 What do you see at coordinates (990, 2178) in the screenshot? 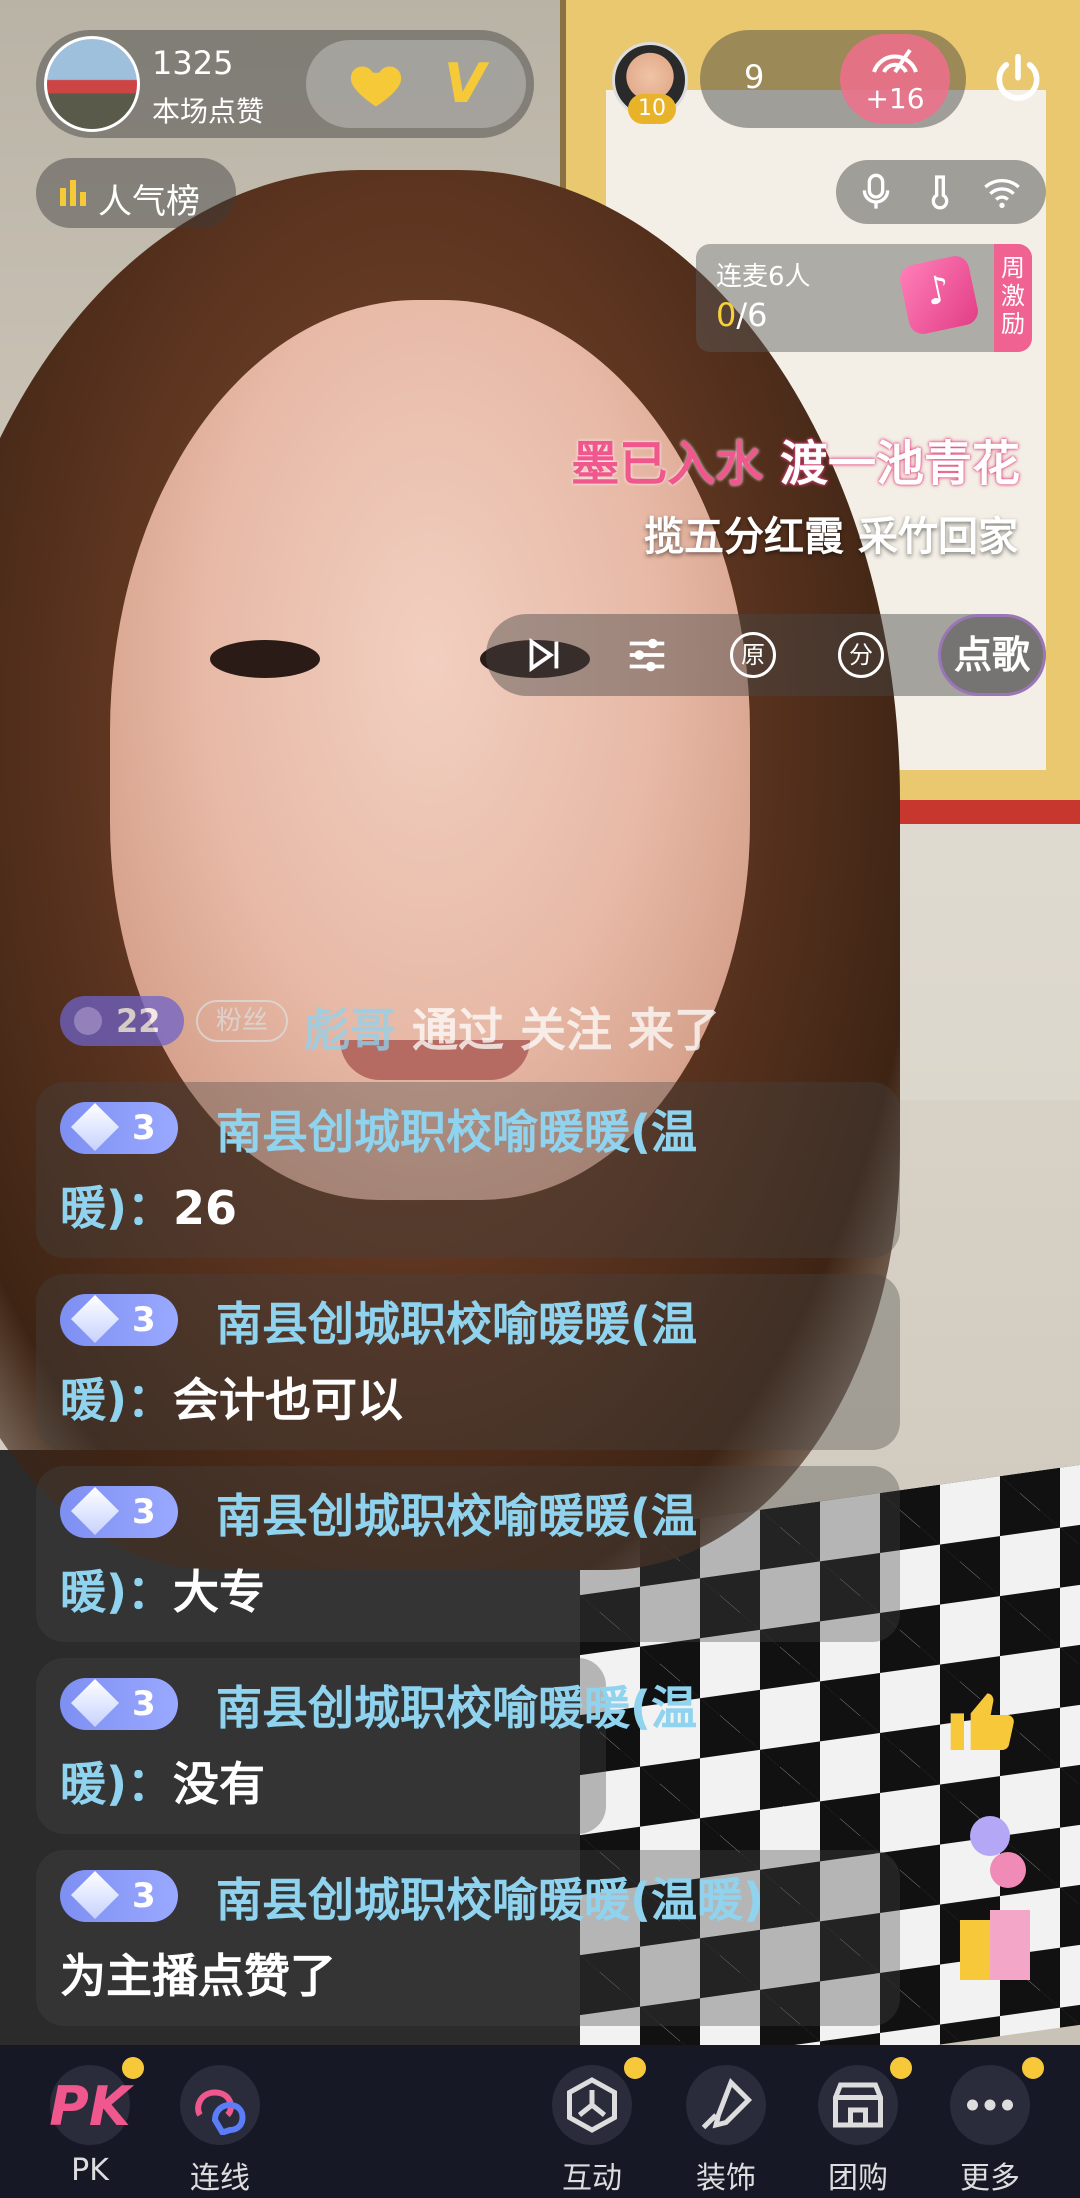
I see `more-label: 更多` at bounding box center [990, 2178].